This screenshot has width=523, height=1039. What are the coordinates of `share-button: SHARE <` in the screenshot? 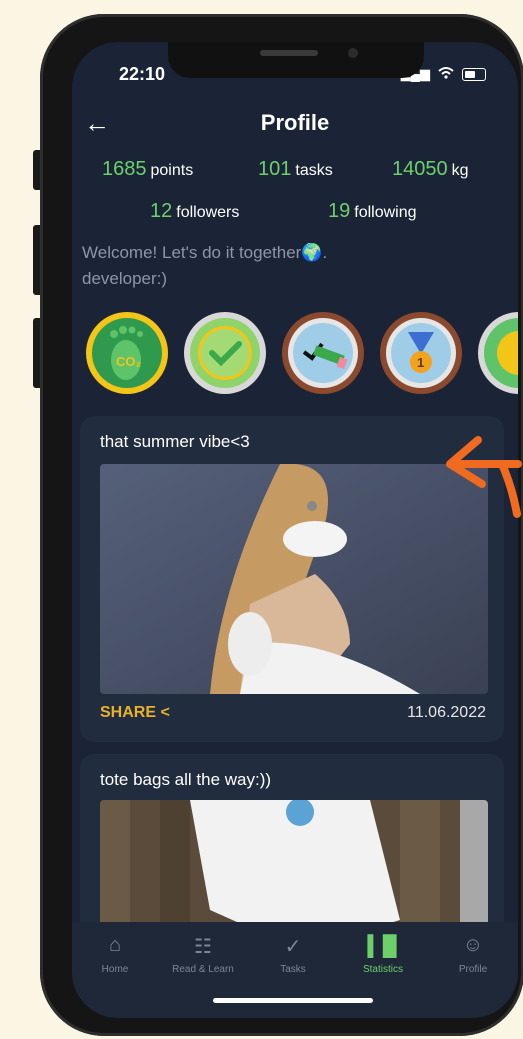 It's located at (135, 713).